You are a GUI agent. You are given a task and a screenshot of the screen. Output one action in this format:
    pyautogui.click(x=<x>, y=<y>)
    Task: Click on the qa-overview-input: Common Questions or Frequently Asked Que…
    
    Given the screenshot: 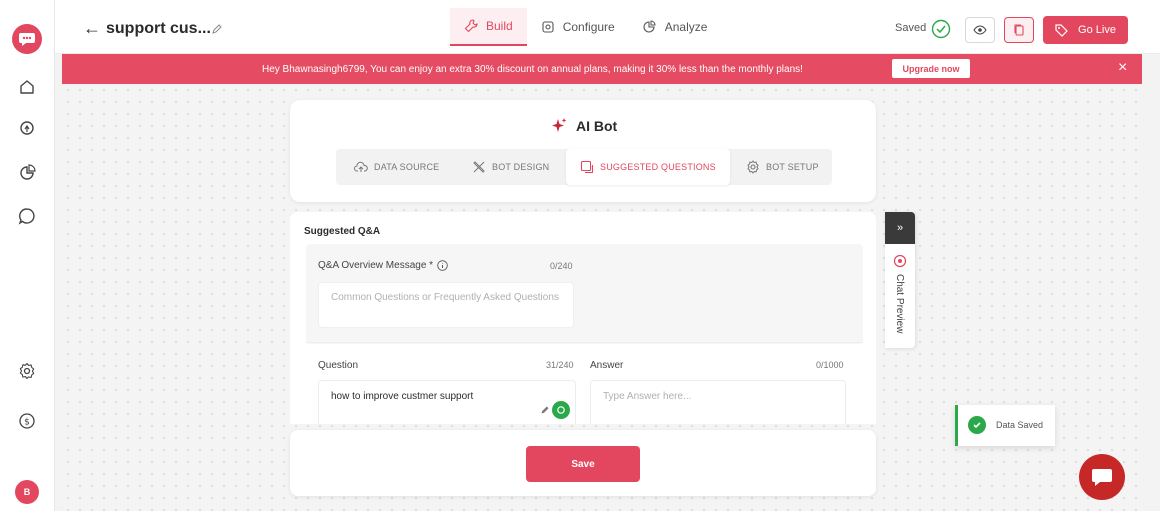 What is the action you would take?
    pyautogui.click(x=446, y=305)
    